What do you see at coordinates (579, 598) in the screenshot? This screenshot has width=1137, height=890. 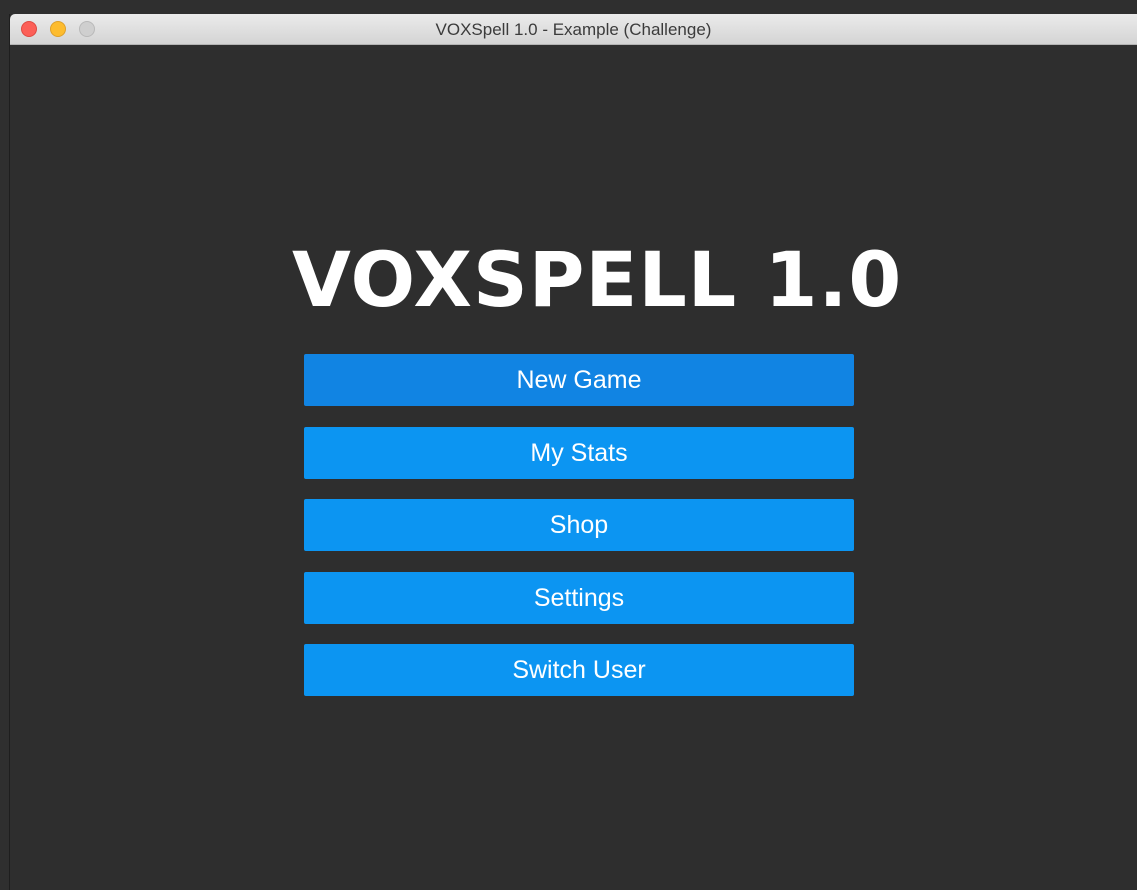 I see `settings-button: Settings` at bounding box center [579, 598].